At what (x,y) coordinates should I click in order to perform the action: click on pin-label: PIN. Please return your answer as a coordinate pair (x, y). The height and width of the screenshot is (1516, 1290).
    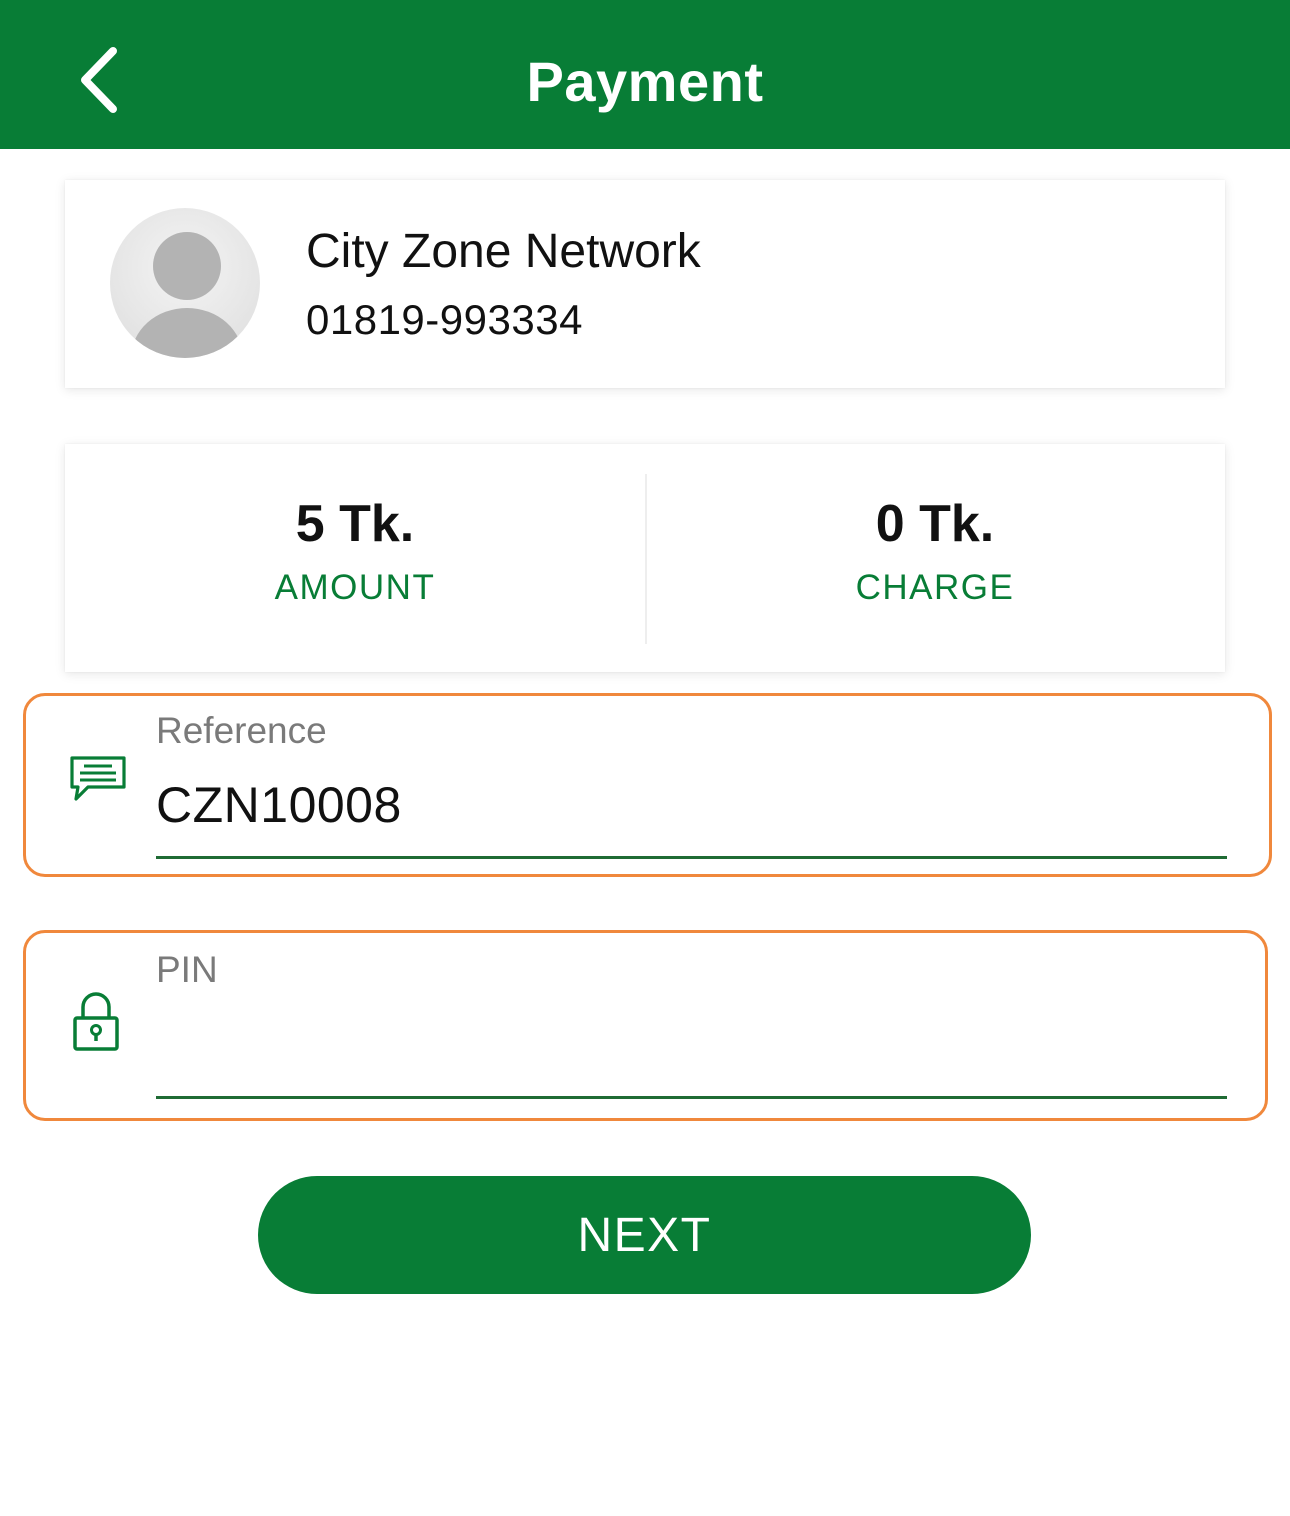
    Looking at the image, I should click on (187, 969).